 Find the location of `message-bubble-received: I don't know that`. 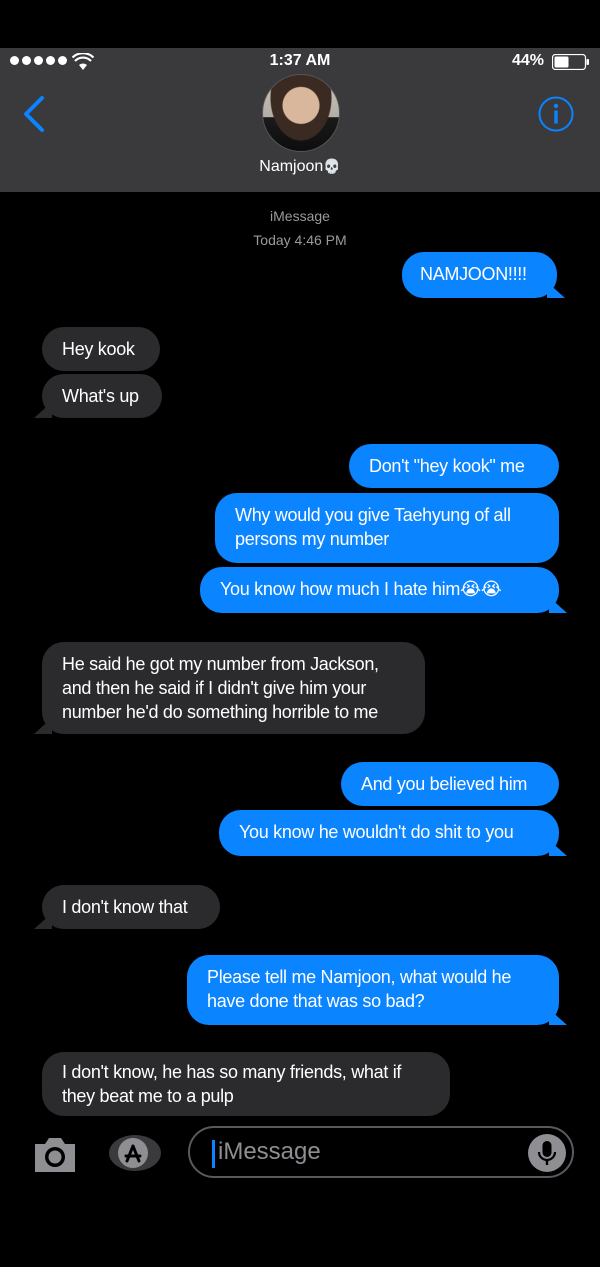

message-bubble-received: I don't know that is located at coordinates (131, 907).